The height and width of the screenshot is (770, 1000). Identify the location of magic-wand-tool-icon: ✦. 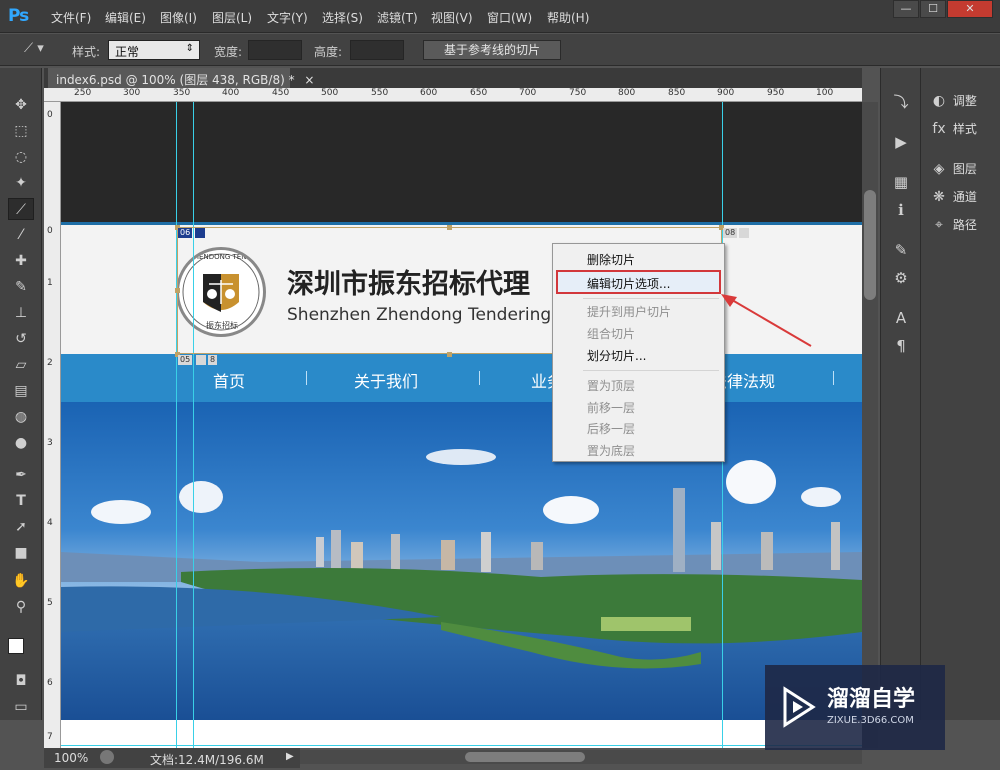
(21, 183).